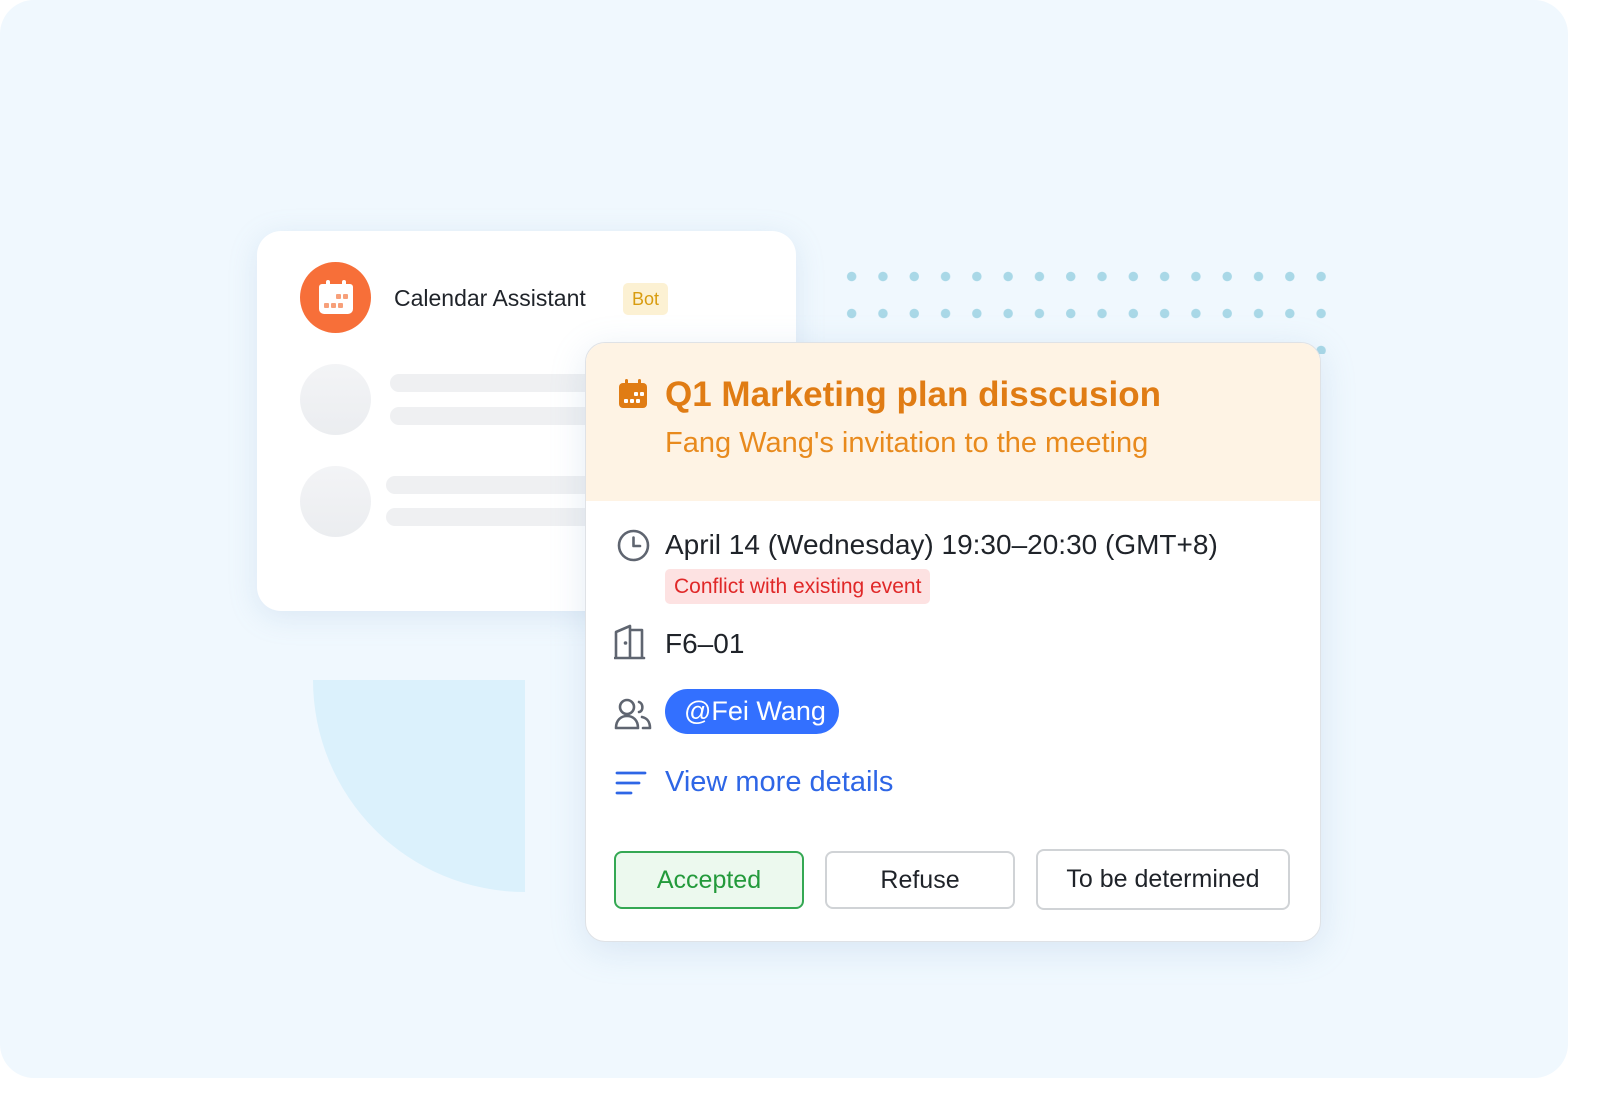 The width and height of the screenshot is (1600, 1100). I want to click on event-time: April 14 (Wednesday) 19:30–20:30 (GMT+8), so click(941, 544).